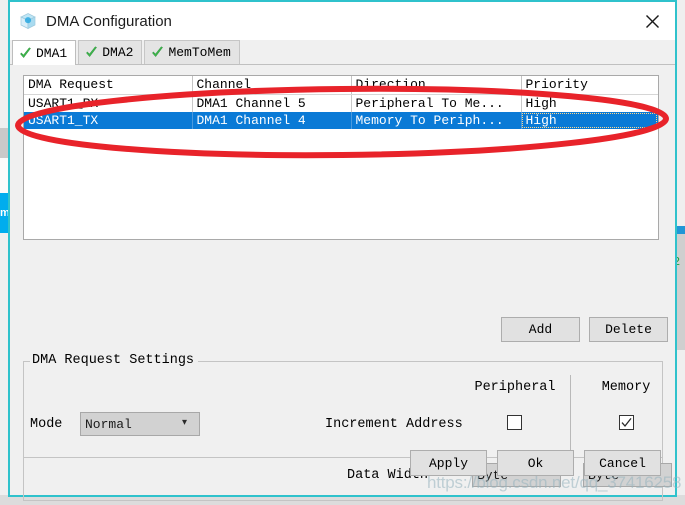  What do you see at coordinates (272, 103) in the screenshot?
I see `cell-channel: DMA1 Channel 5` at bounding box center [272, 103].